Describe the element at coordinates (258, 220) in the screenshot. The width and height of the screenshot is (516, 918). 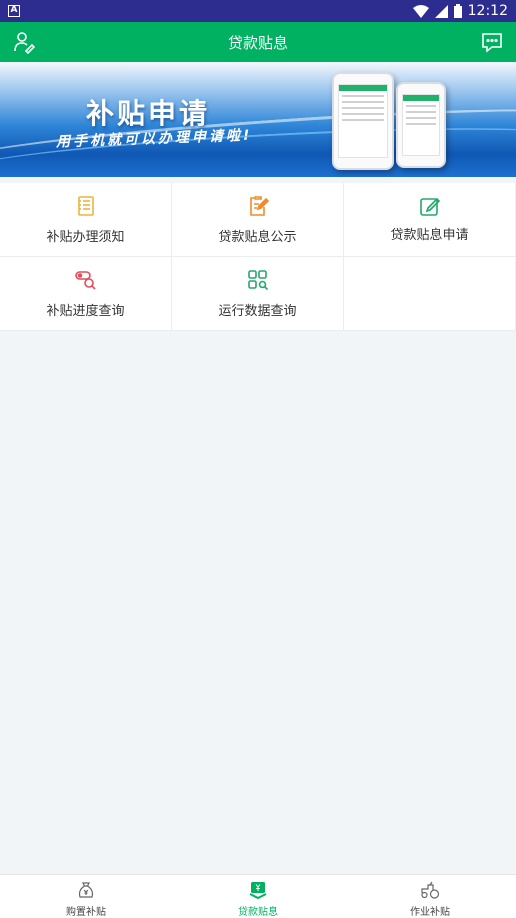
I see `menu-item-loan-publicity: 贷款贴息公示` at that location.